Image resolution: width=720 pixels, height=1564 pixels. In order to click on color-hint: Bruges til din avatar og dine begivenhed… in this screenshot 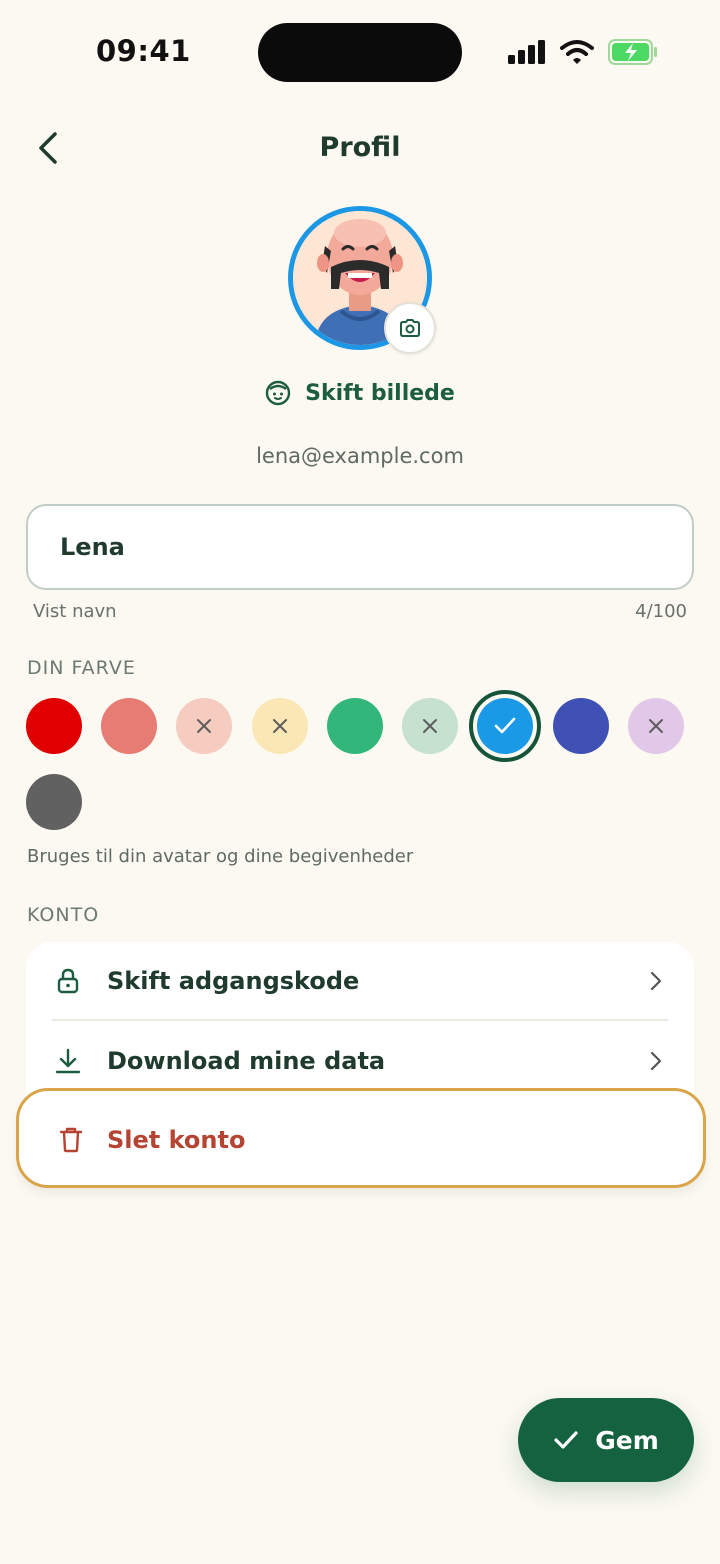, I will do `click(220, 856)`.